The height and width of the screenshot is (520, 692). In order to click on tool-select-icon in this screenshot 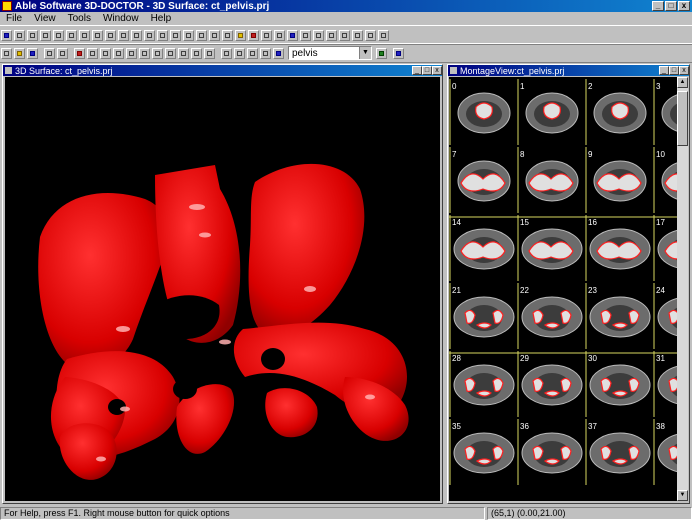, I will do `click(6, 35)`.